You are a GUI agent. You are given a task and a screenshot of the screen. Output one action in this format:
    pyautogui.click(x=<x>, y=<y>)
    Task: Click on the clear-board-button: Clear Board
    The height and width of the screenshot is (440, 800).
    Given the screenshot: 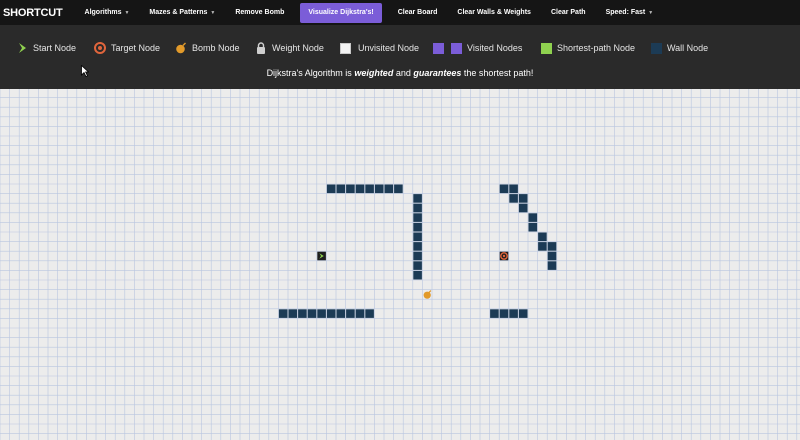 What is the action you would take?
    pyautogui.click(x=418, y=12)
    